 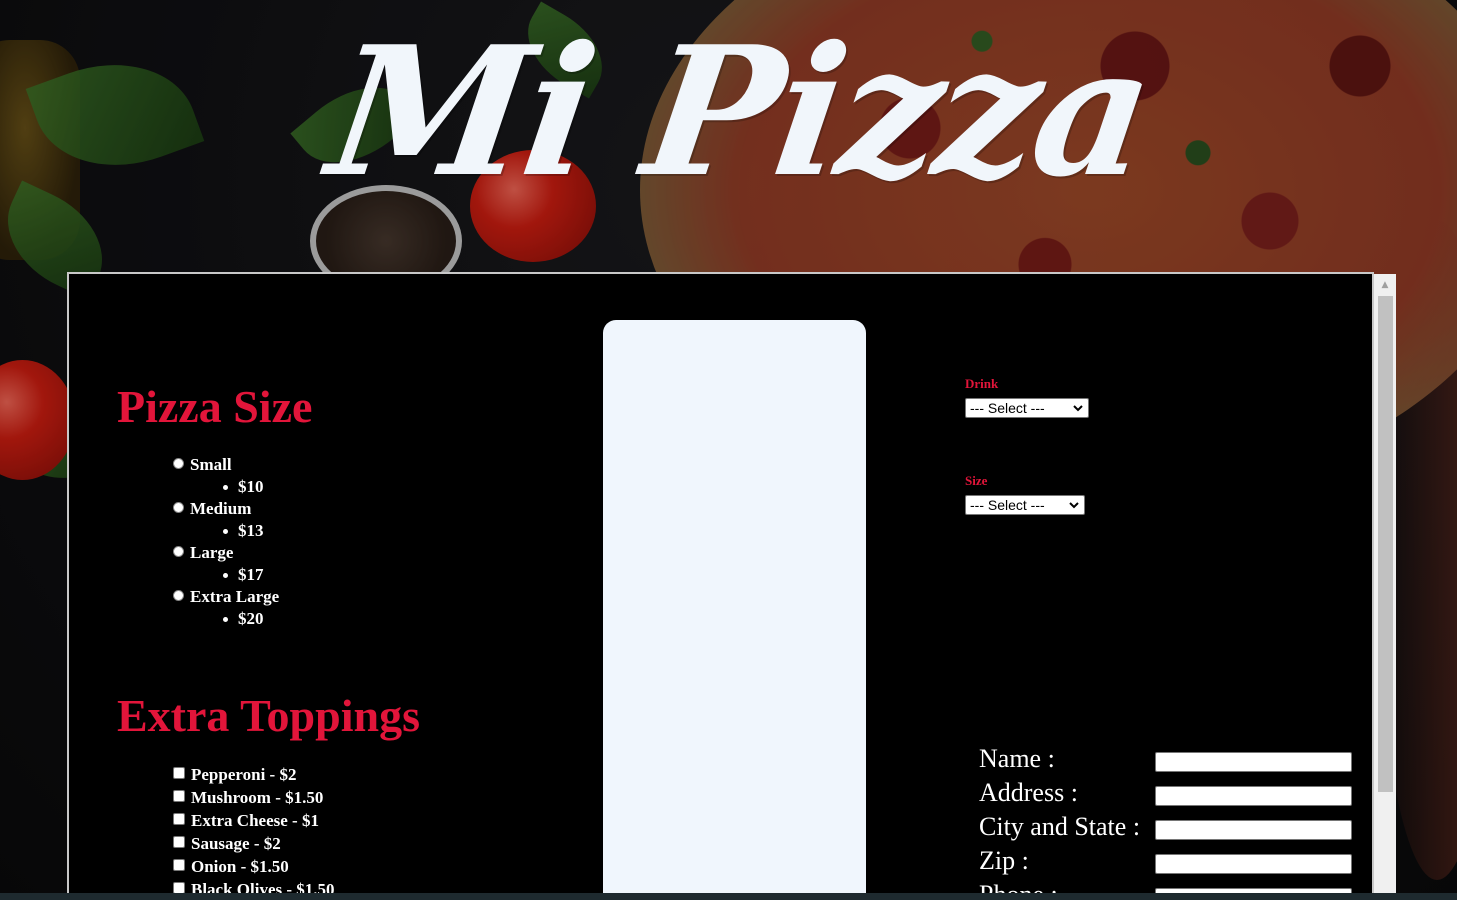 I want to click on address-input, so click(x=1253, y=796).